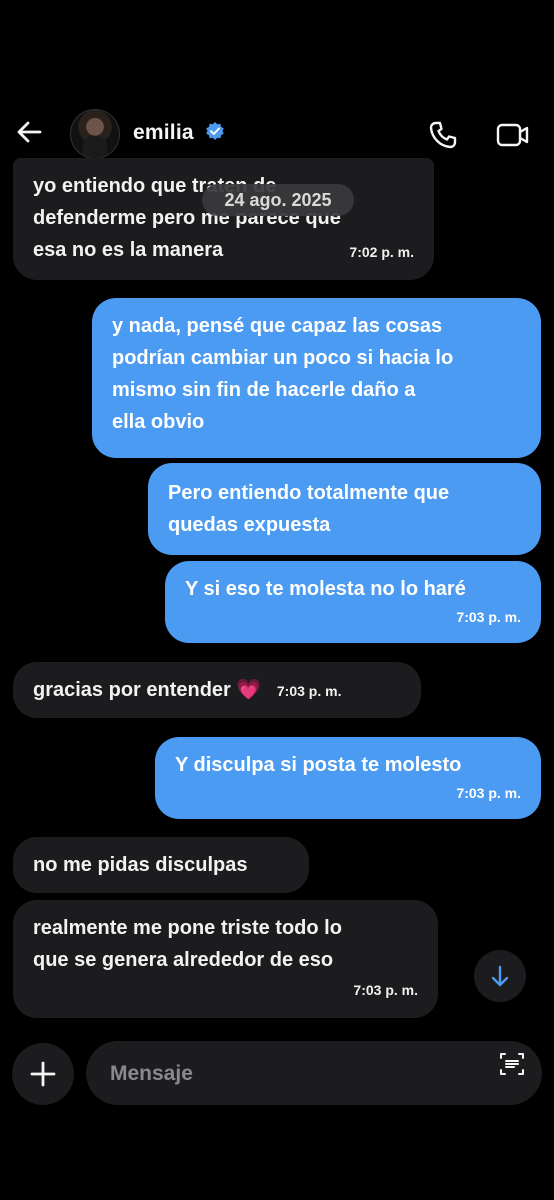 This screenshot has height=1200, width=554. Describe the element at coordinates (381, 252) in the screenshot. I see `message-time: 7:02 p. m.` at that location.